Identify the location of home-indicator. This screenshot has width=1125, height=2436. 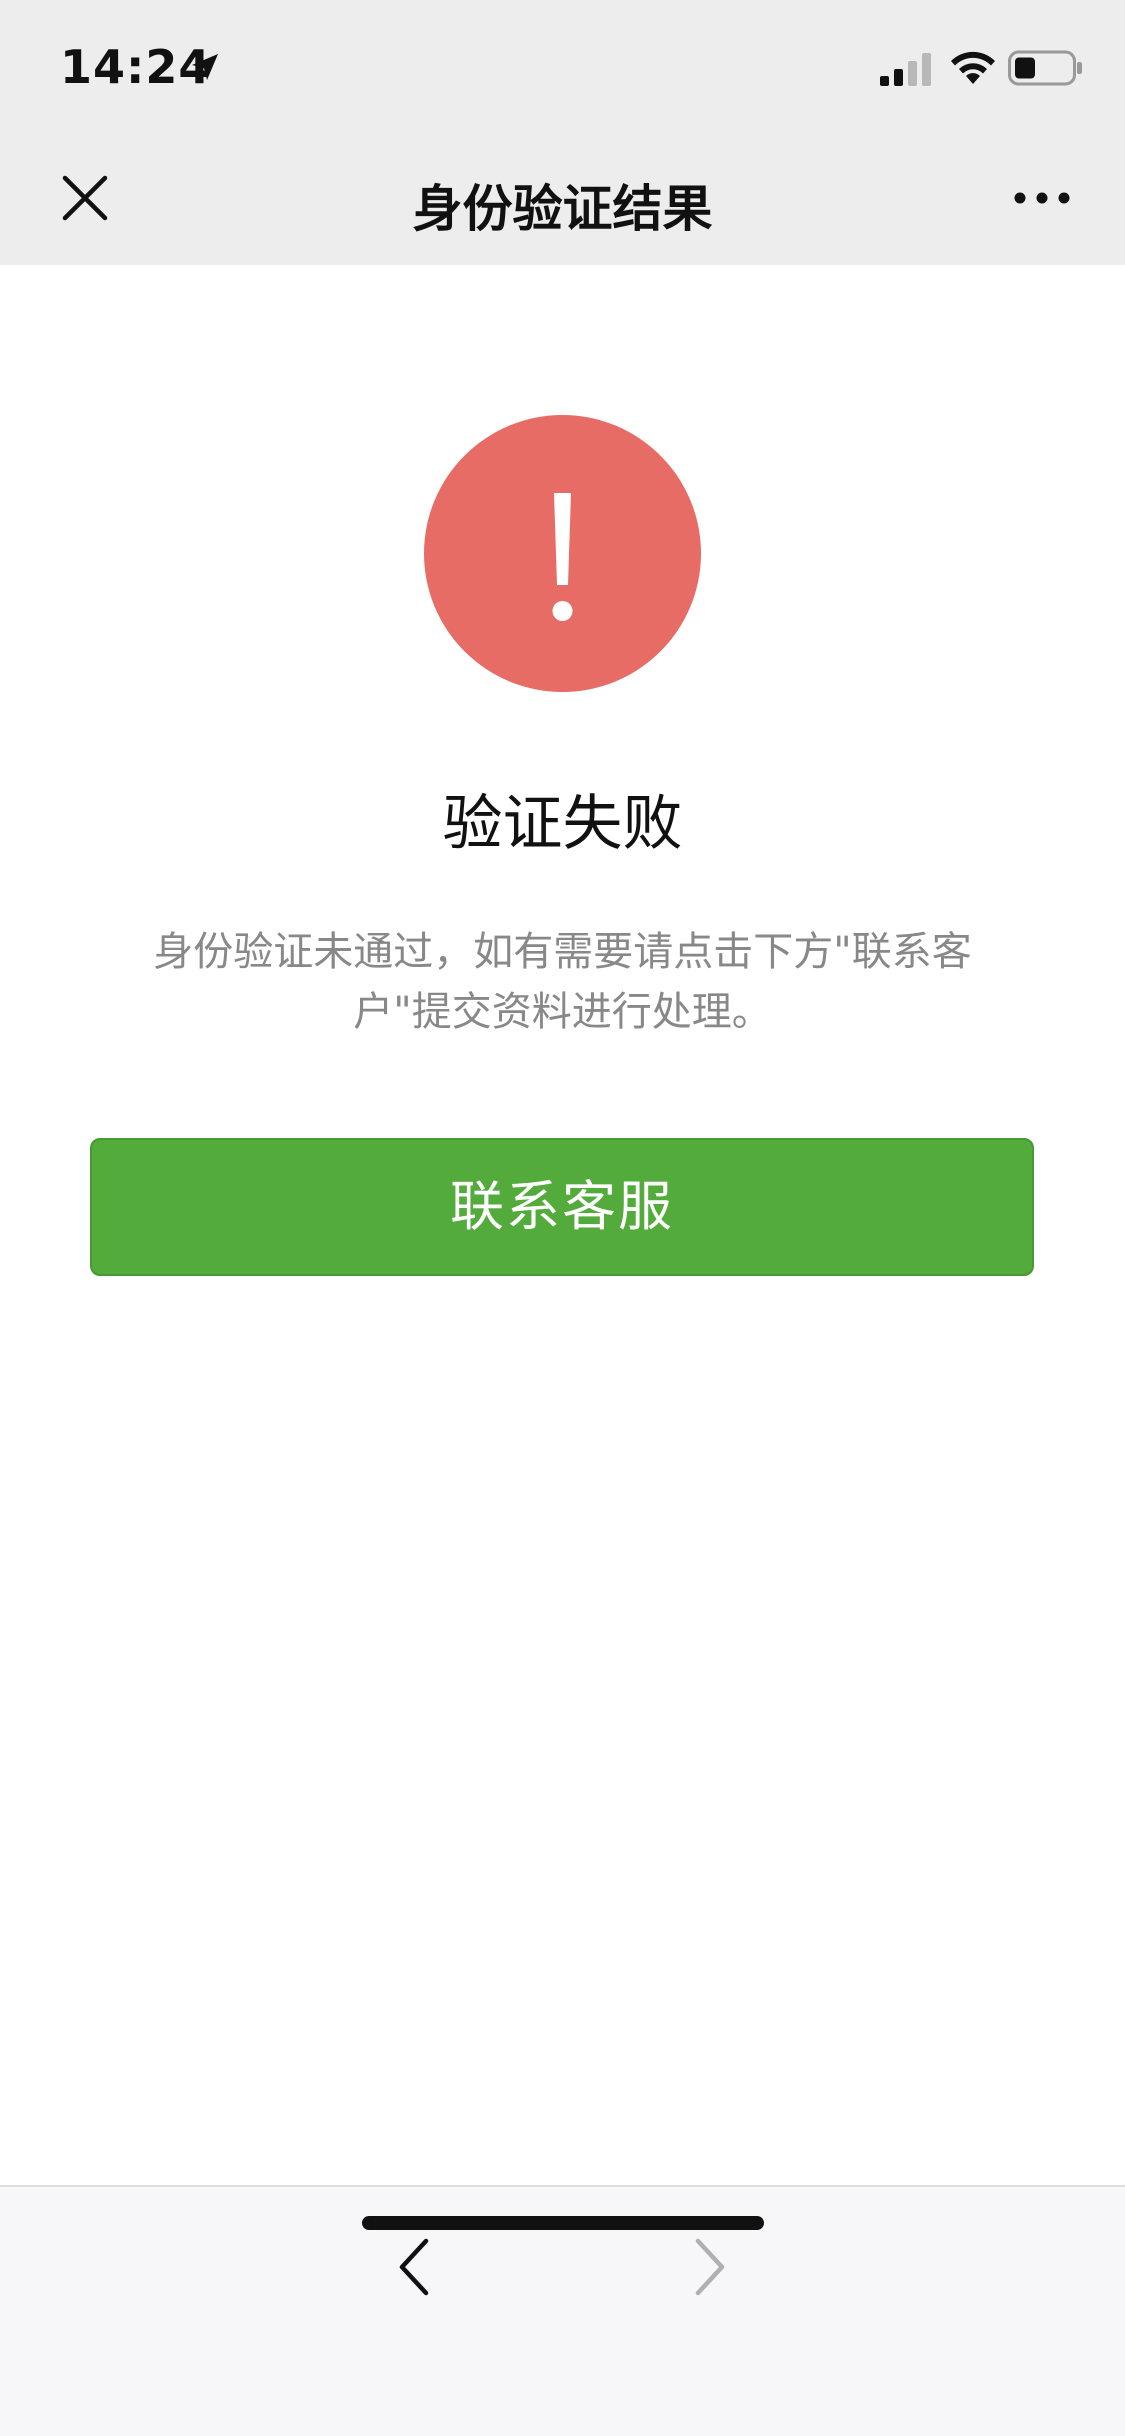
(563, 2223).